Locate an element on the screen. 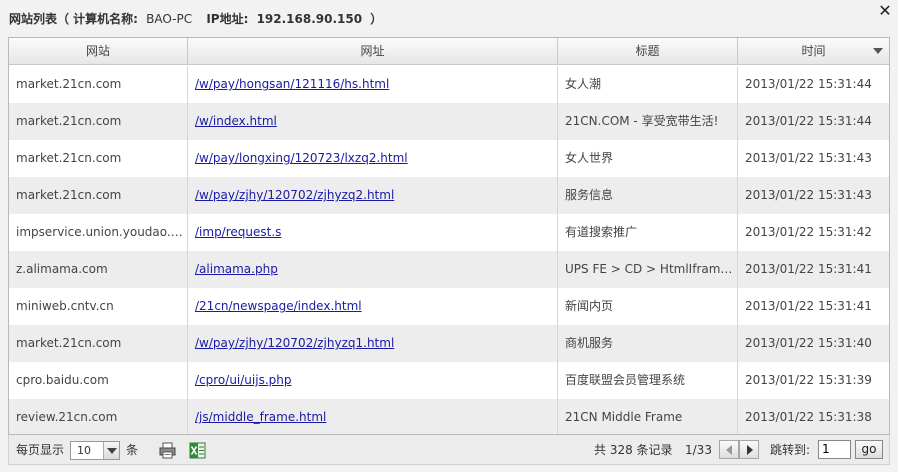  goto-page-input: 1 is located at coordinates (834, 449).